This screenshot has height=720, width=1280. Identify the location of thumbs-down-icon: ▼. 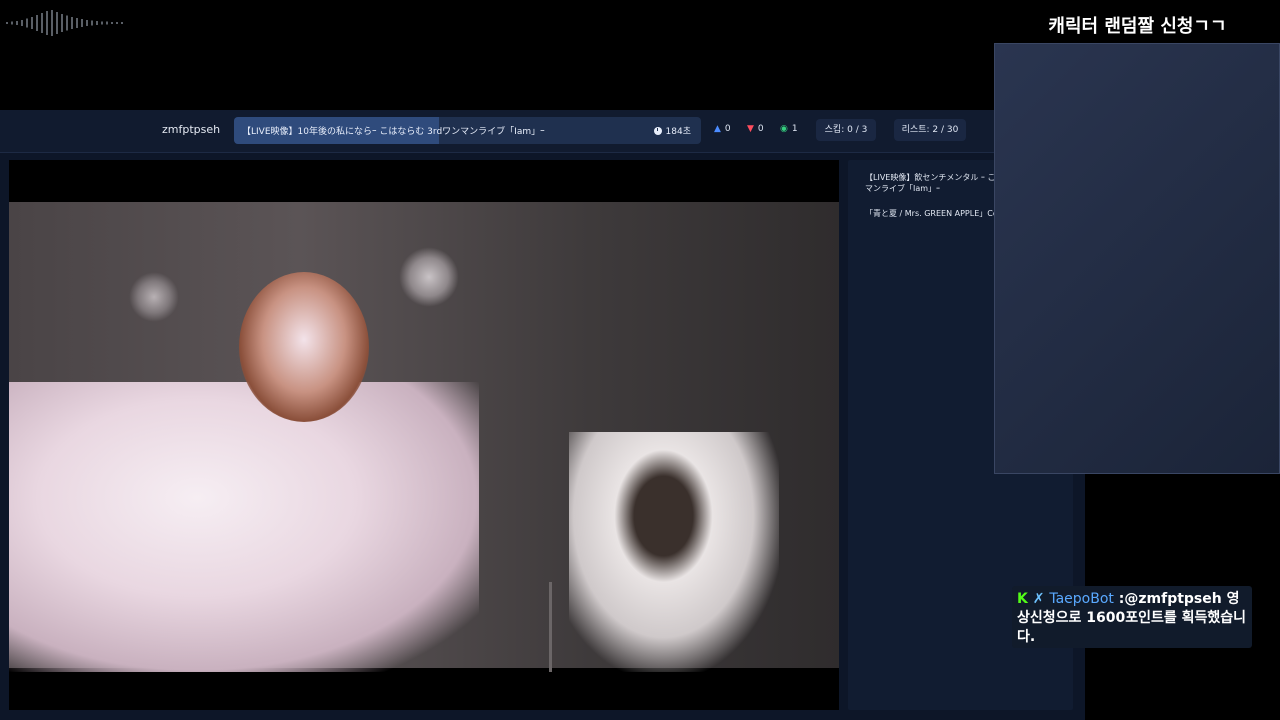
(750, 129).